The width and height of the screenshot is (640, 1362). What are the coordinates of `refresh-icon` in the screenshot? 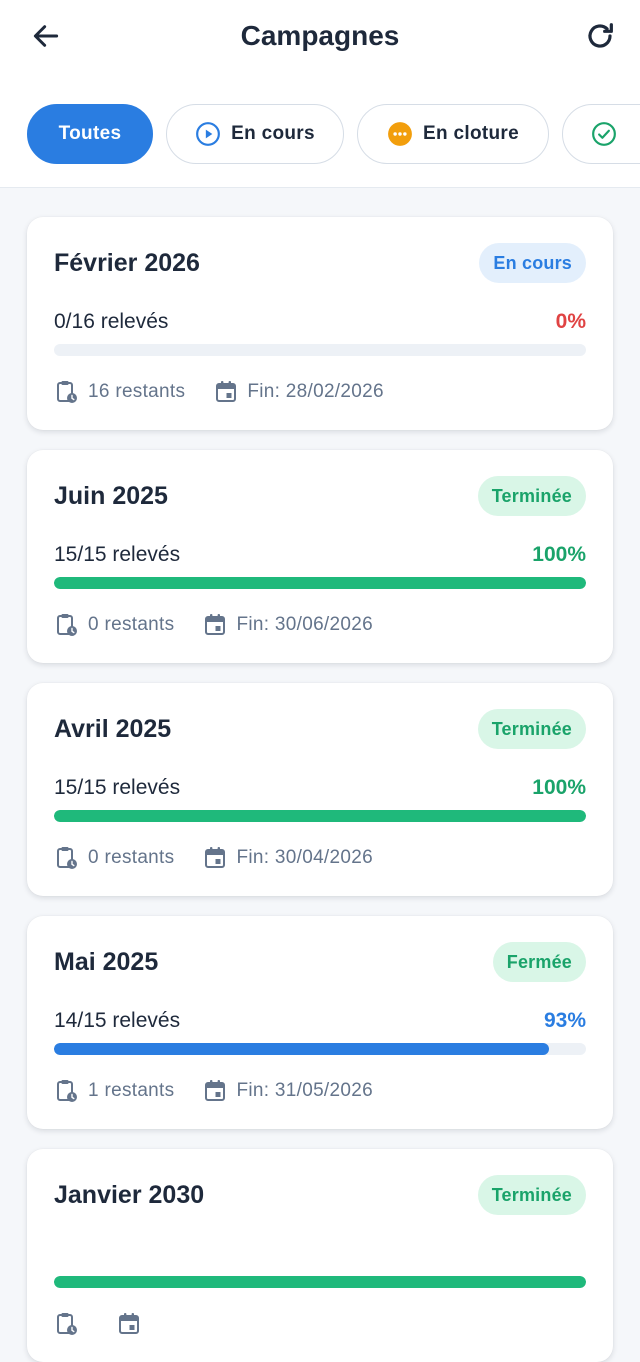 It's located at (600, 35).